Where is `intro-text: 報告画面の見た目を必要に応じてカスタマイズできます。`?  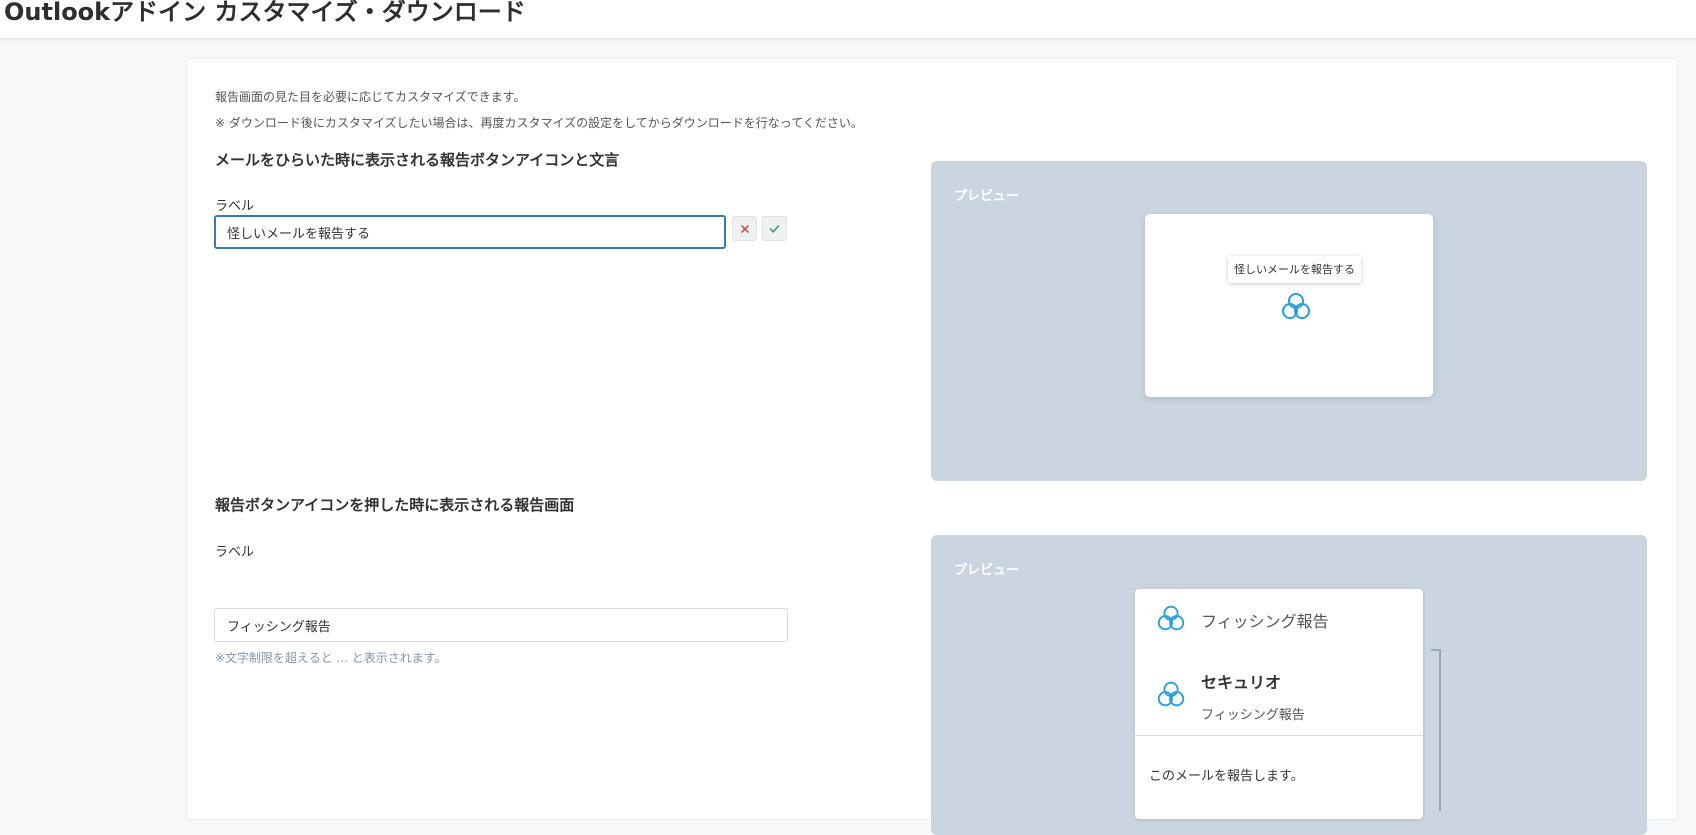 intro-text: 報告画面の見た目を必要に応じてカスタマイズできます。 is located at coordinates (370, 97).